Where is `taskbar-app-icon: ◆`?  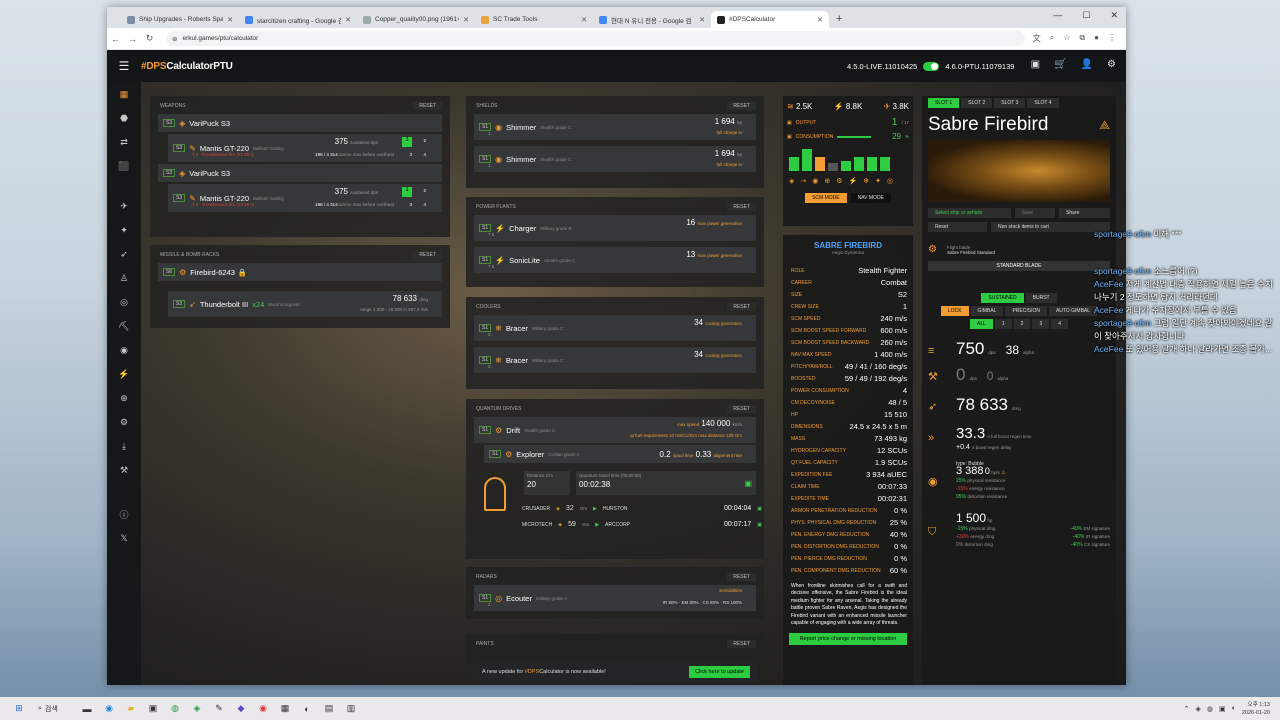
taskbar-app-icon: ◆ is located at coordinates (241, 708).